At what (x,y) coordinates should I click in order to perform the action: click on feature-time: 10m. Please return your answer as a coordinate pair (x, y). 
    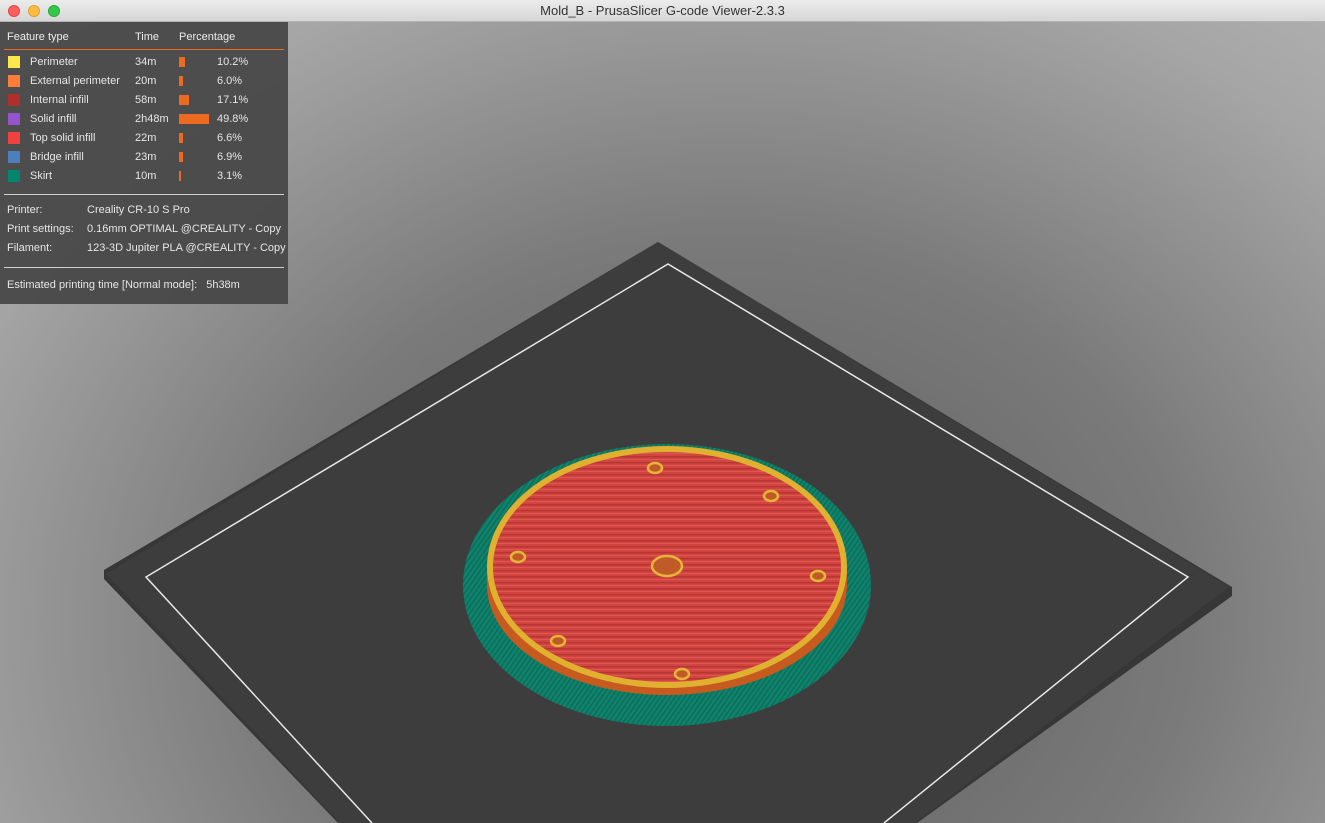
    Looking at the image, I should click on (146, 176).